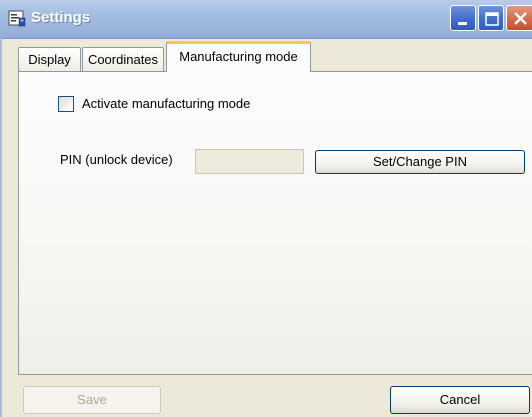 This screenshot has width=532, height=417. I want to click on tab-manufacturing-mode: Manufacturing mode, so click(238, 56).